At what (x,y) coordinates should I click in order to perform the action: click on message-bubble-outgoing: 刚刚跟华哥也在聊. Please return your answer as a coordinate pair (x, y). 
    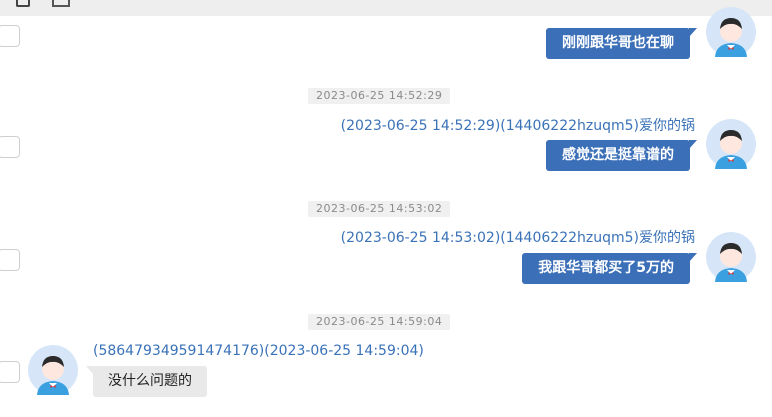
    Looking at the image, I should click on (621, 43).